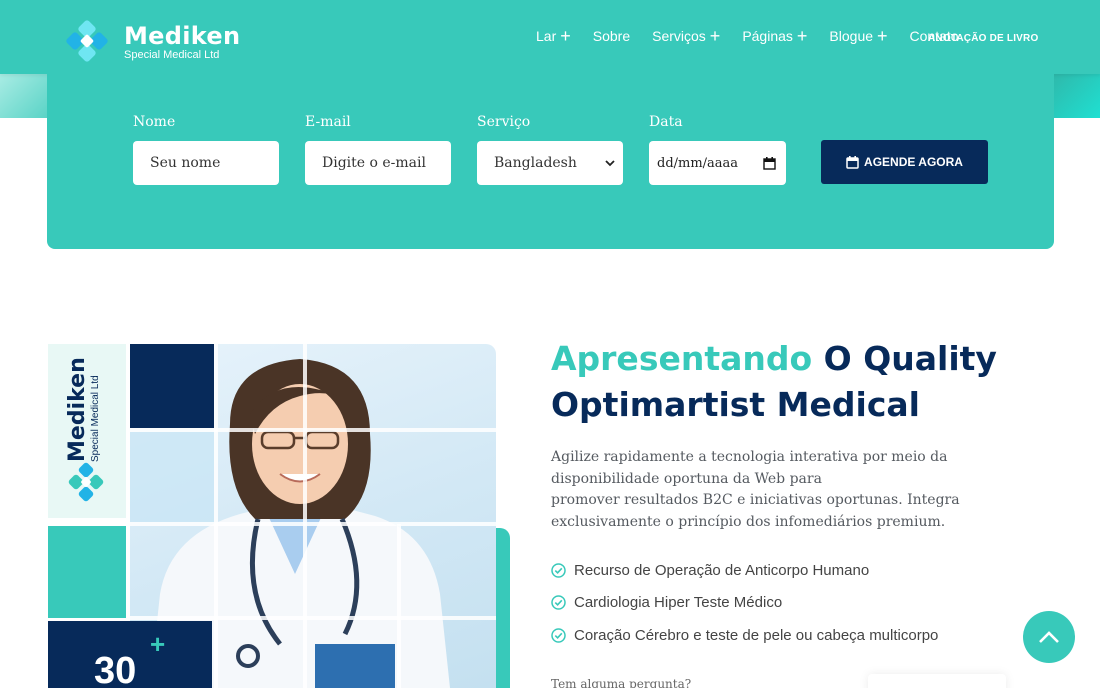 The width and height of the screenshot is (1100, 688). I want to click on chevron-up-icon, so click(1049, 637).